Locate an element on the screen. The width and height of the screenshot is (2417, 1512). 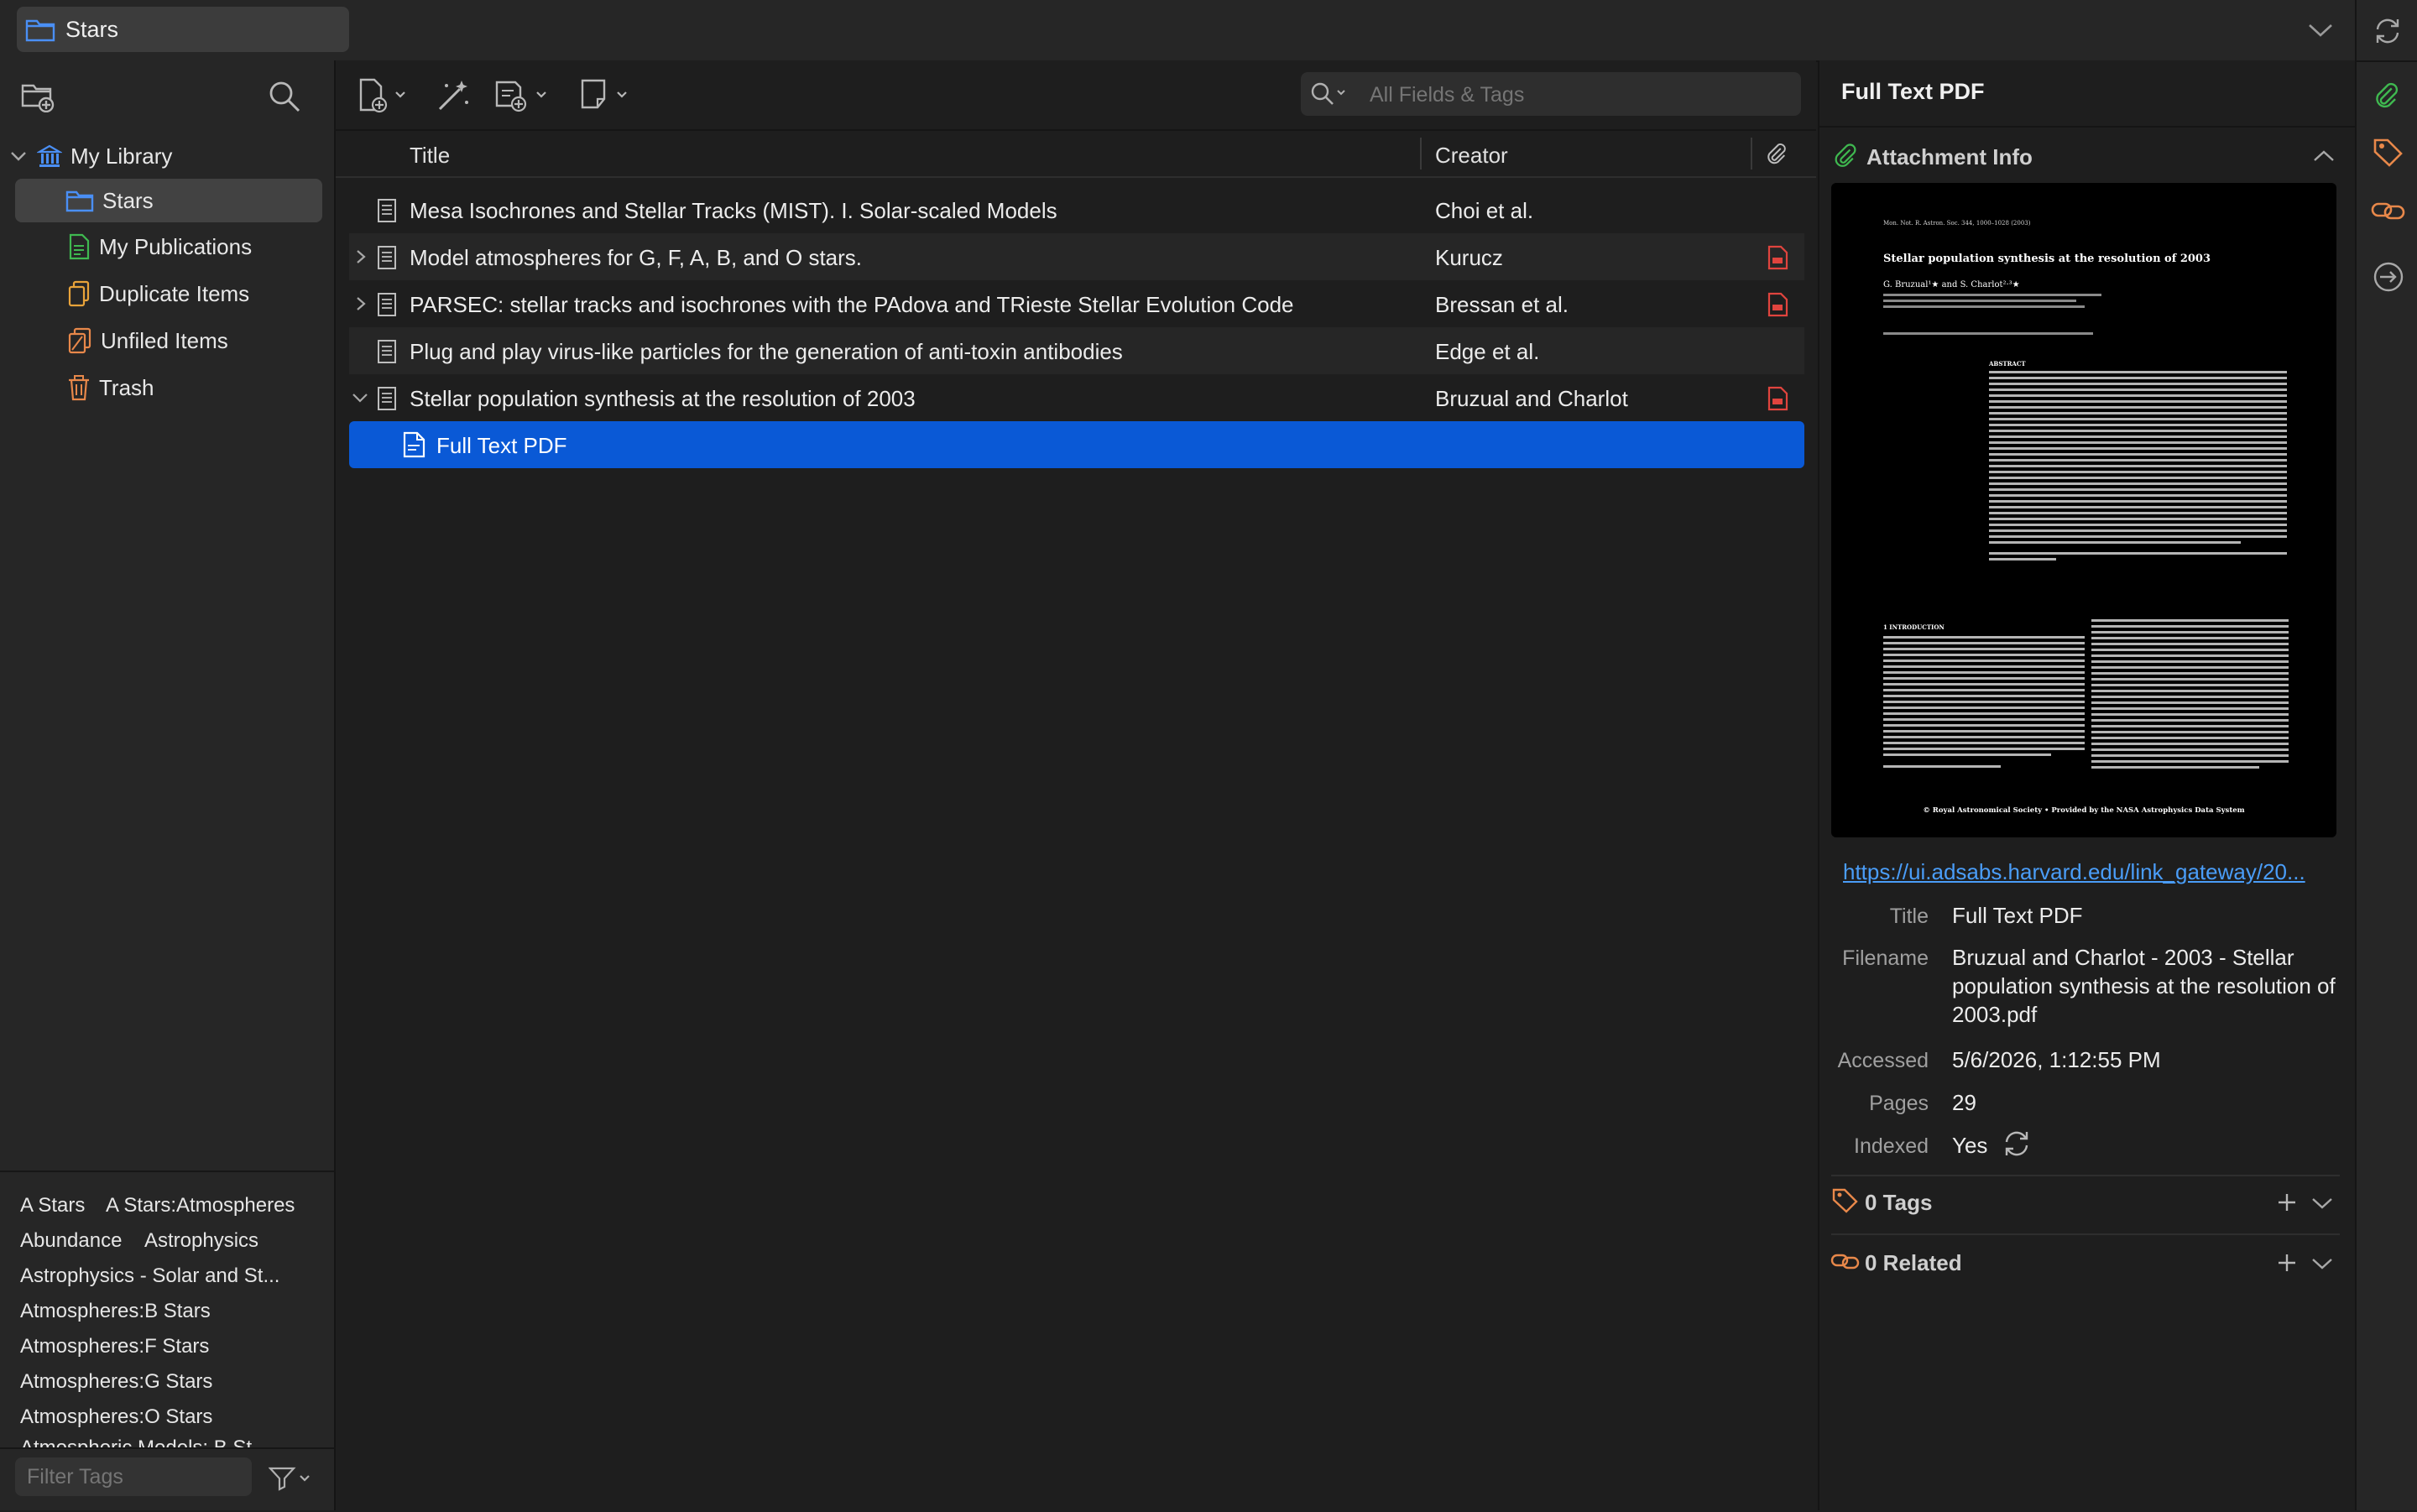
side-navigation is located at coordinates (2386, 755).